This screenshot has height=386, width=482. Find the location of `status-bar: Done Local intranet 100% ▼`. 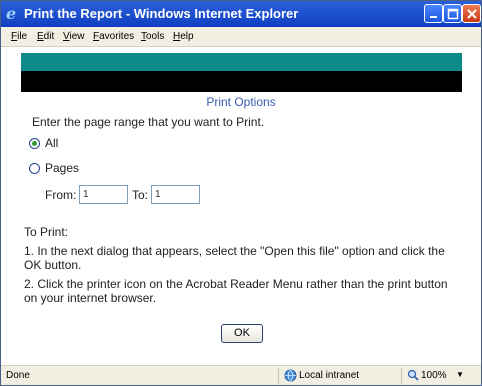

status-bar: Done Local intranet 100% ▼ is located at coordinates (241, 375).